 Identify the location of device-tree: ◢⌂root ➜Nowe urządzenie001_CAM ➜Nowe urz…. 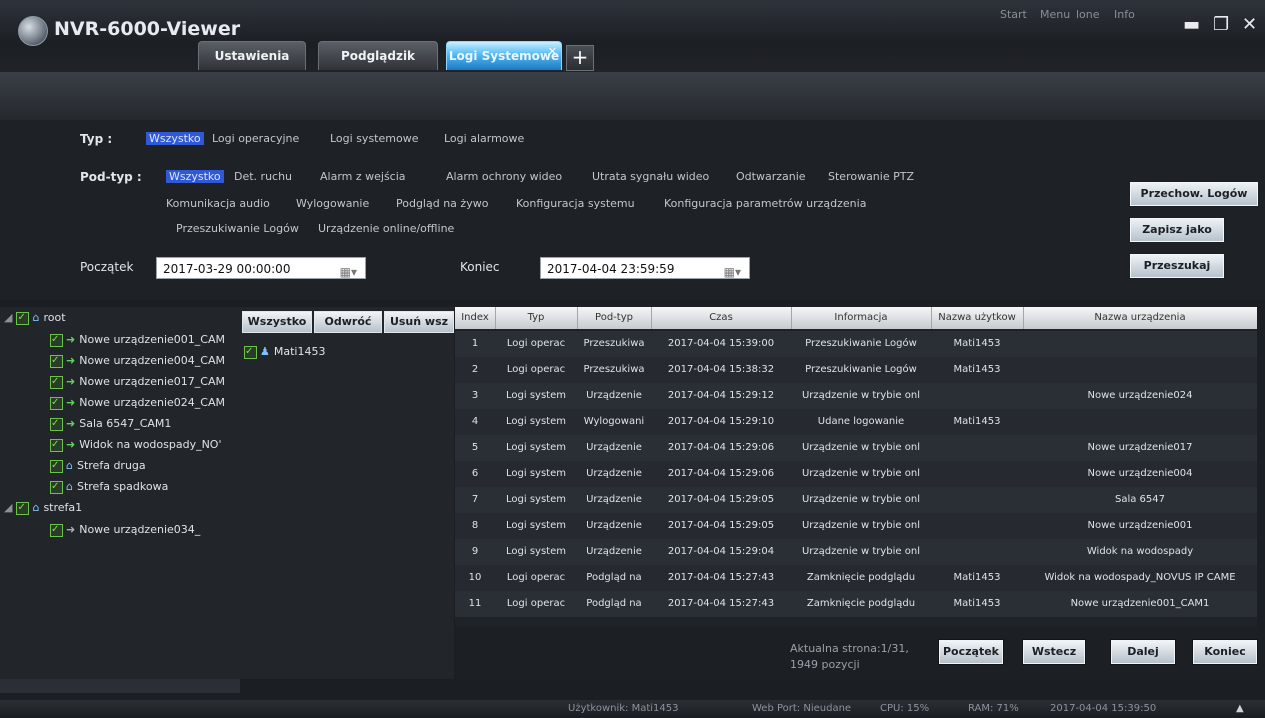
(120, 493).